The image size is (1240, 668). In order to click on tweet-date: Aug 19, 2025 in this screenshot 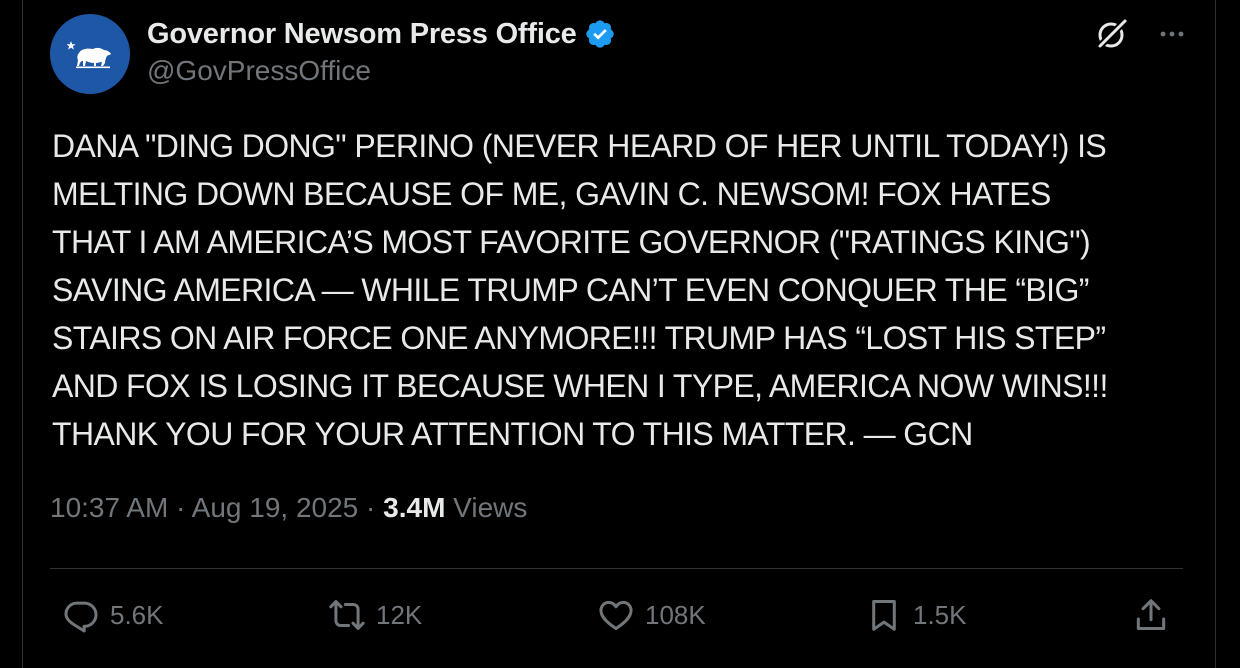, I will do `click(275, 507)`.